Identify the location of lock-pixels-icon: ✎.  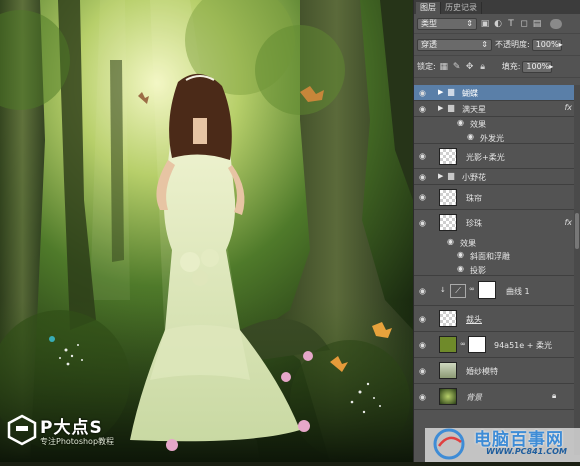
(457, 67).